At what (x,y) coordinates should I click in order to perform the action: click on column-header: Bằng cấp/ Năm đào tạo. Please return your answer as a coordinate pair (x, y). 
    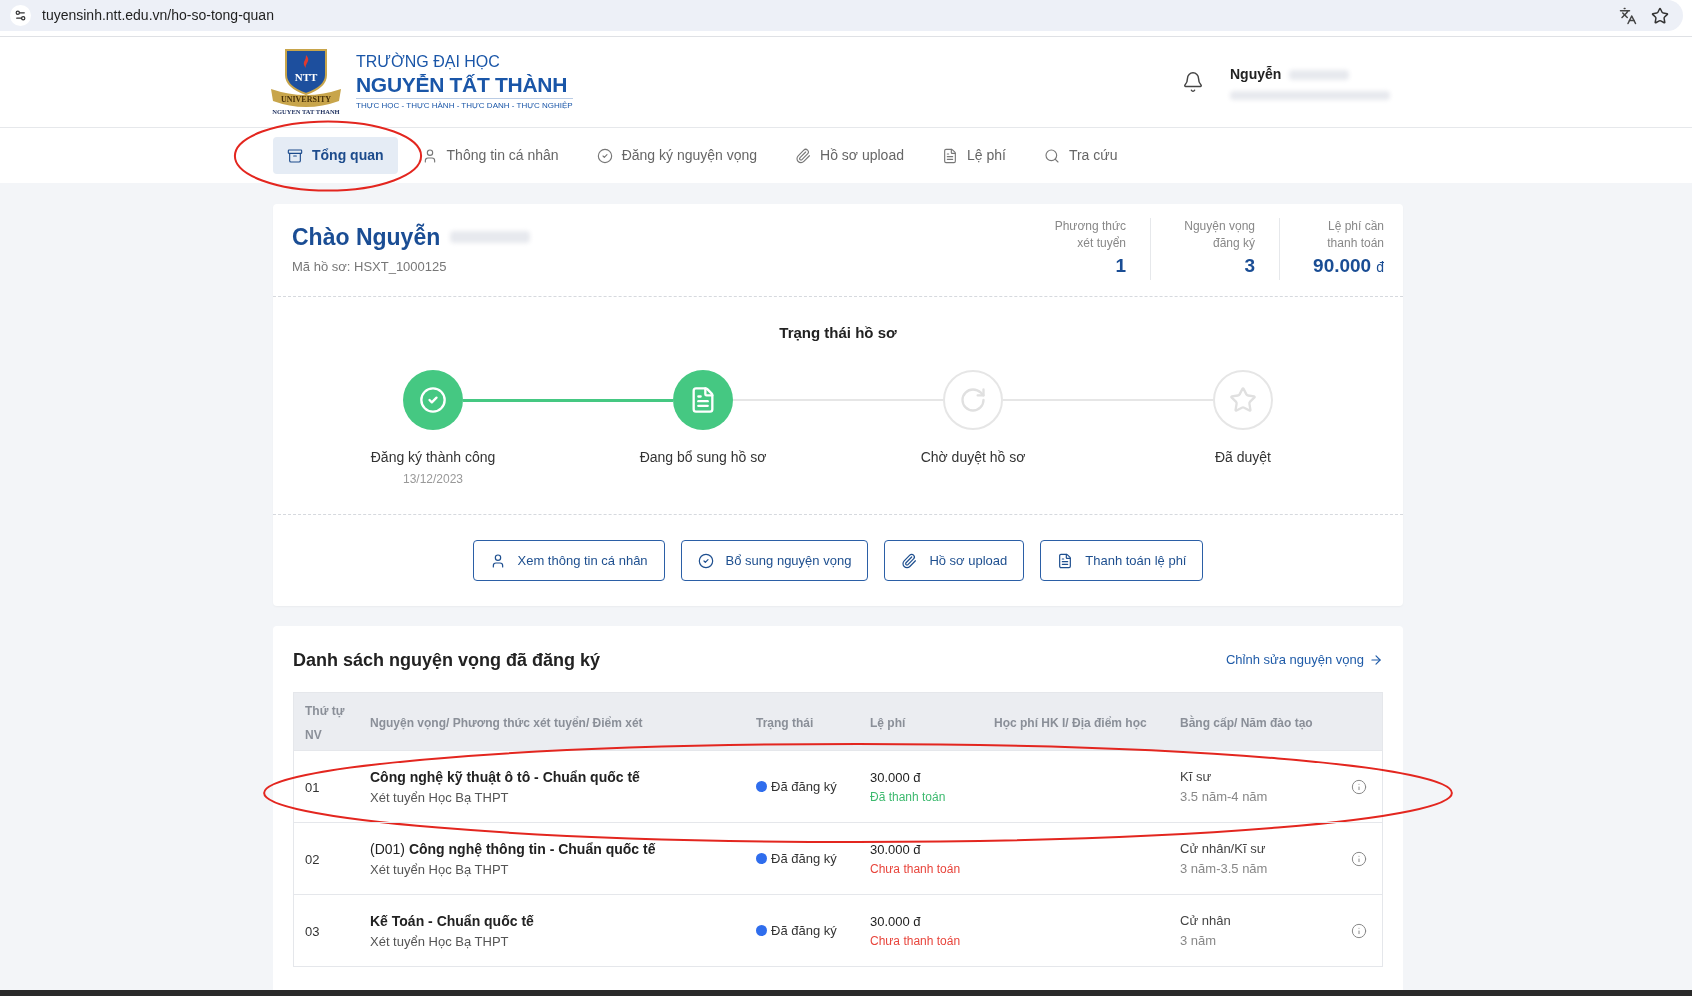
    Looking at the image, I should click on (1246, 722).